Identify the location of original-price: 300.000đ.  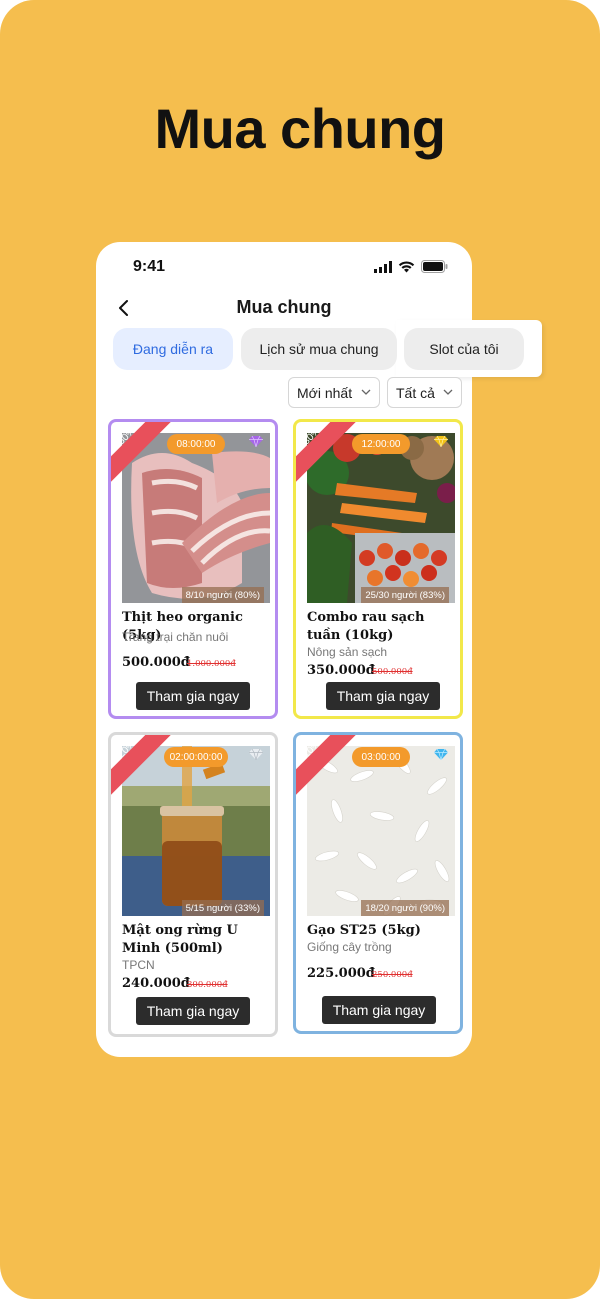
(207, 985).